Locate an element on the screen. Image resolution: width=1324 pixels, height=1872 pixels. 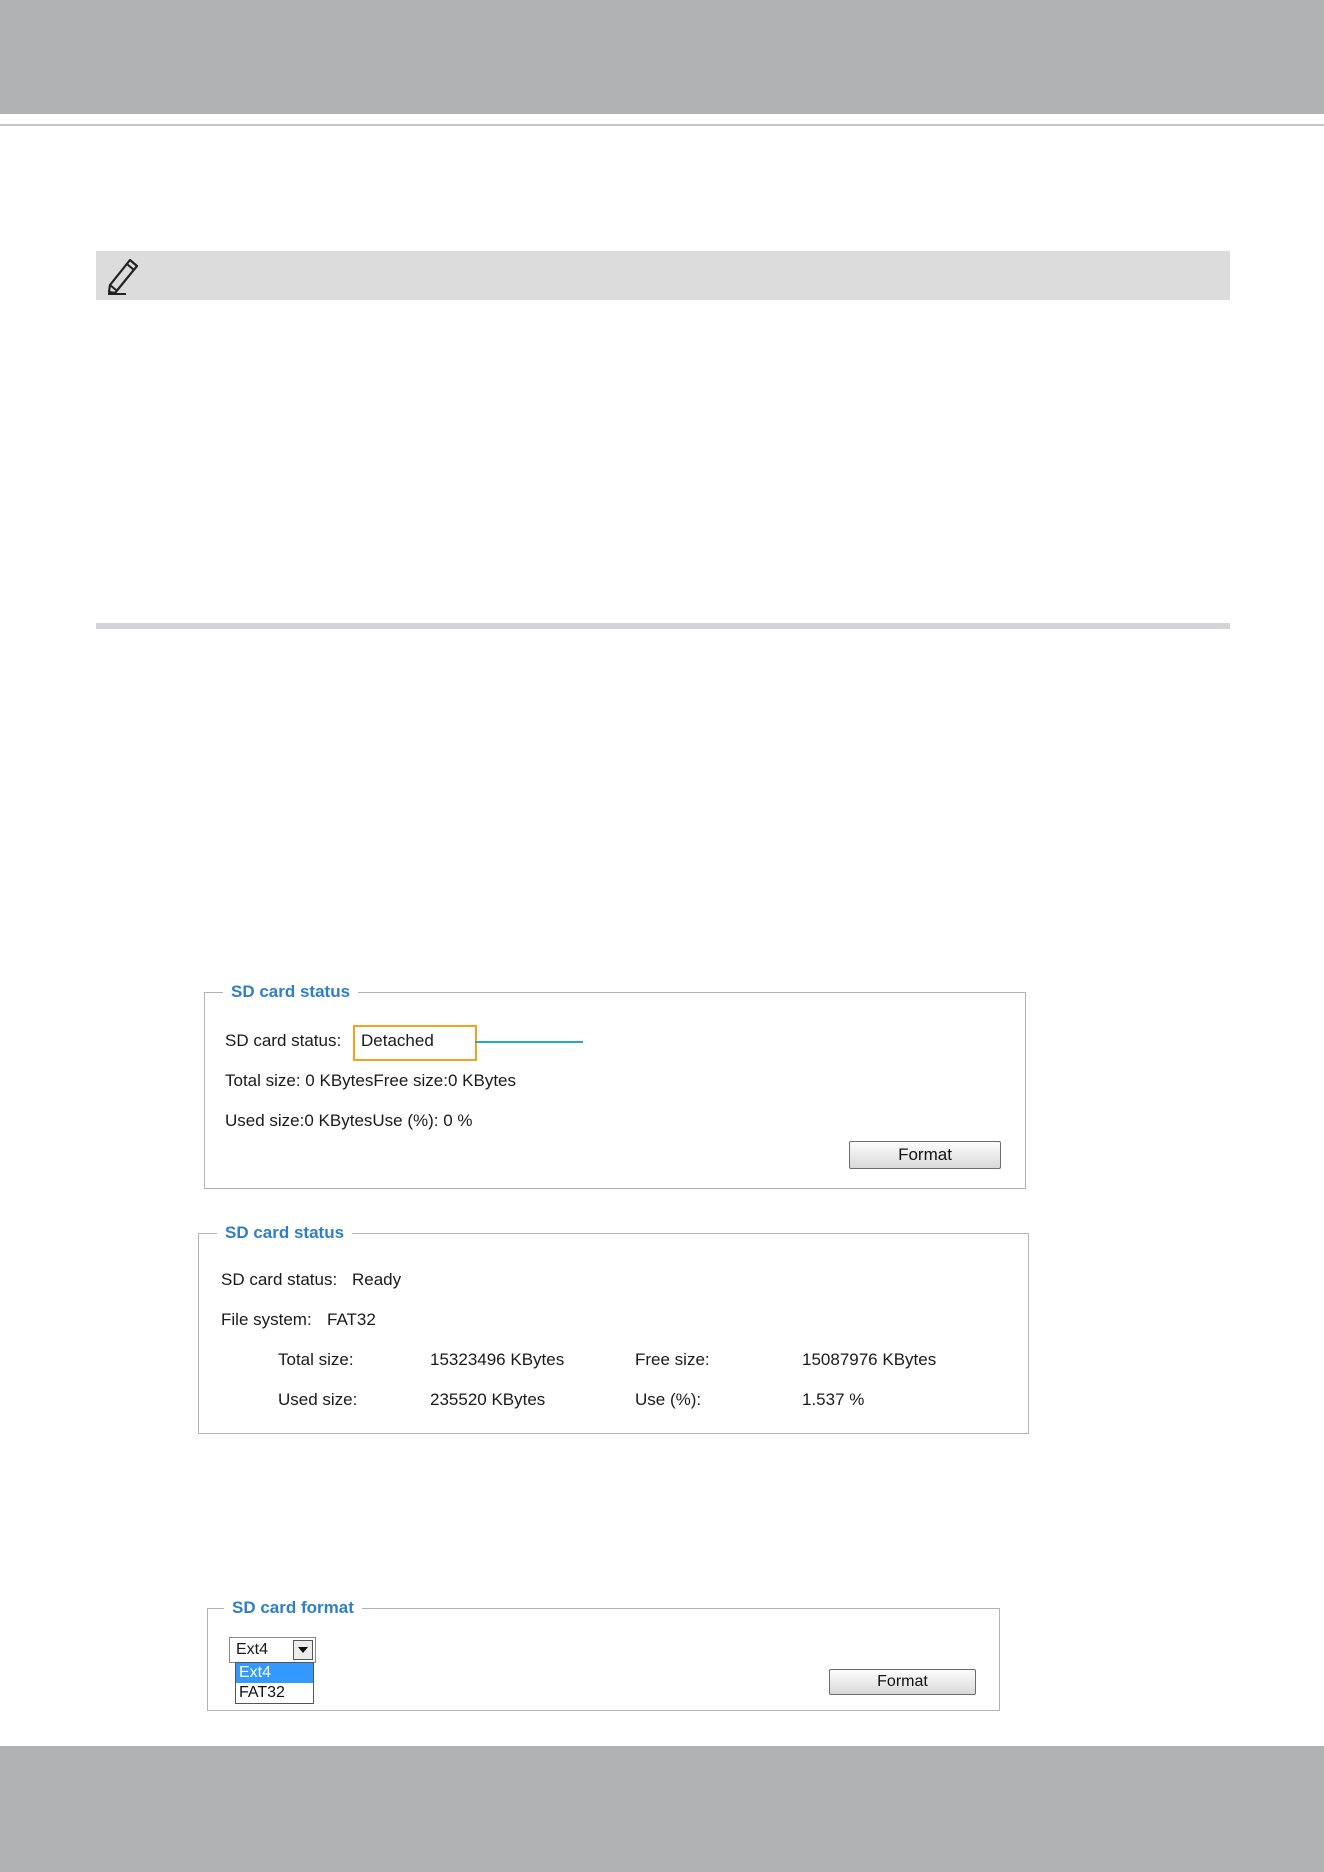
size-info-line: Total size: 0 KBytesFree size:0 KBytes is located at coordinates (371, 1080).